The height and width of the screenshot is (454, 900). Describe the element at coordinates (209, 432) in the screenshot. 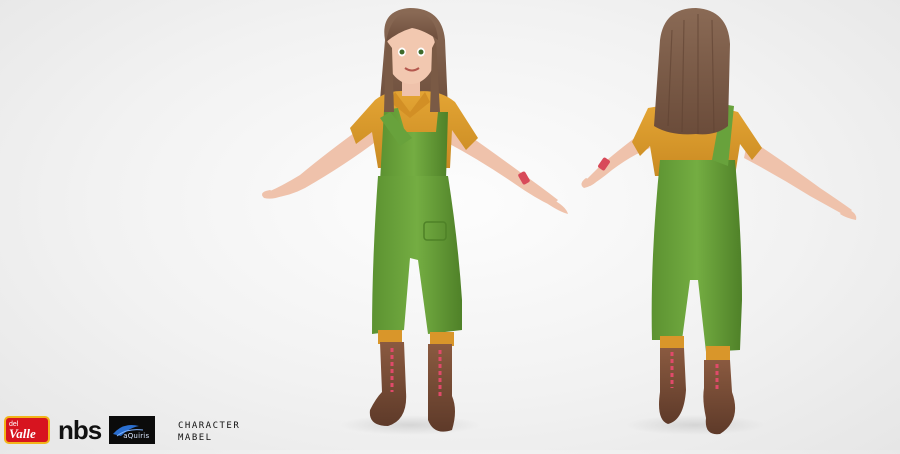

I see `character-caption: CHARACTER MABEL` at that location.